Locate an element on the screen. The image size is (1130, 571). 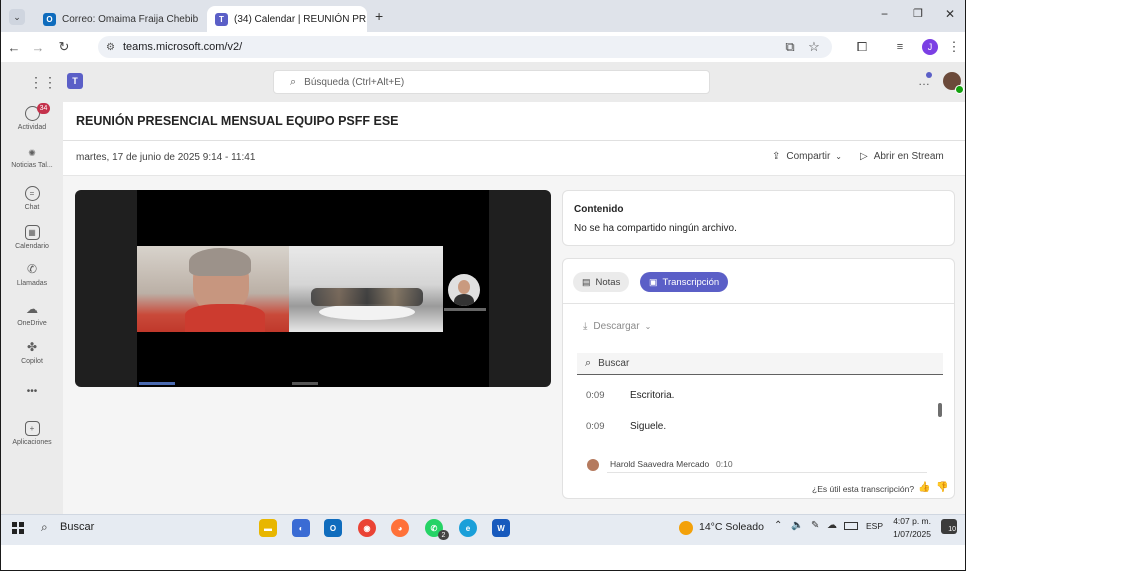
download-label: Descargar is located at coordinates (616, 326).